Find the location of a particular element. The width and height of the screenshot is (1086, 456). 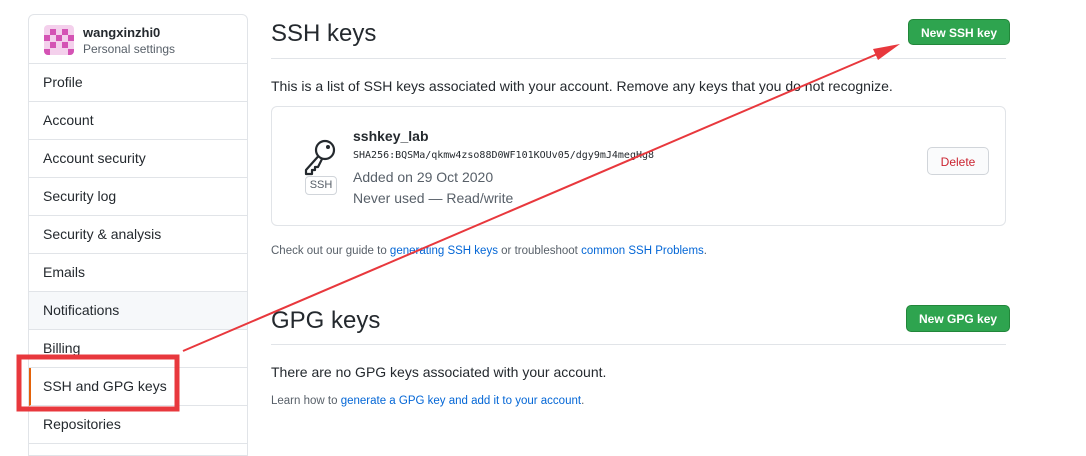

ssh-badge: SSH is located at coordinates (321, 185).